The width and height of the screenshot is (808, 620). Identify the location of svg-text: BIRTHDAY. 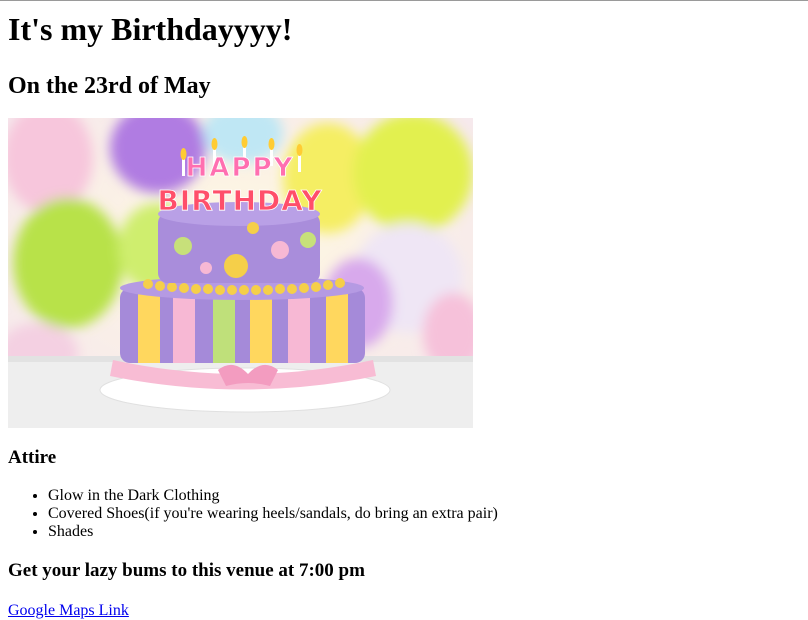
(239, 200).